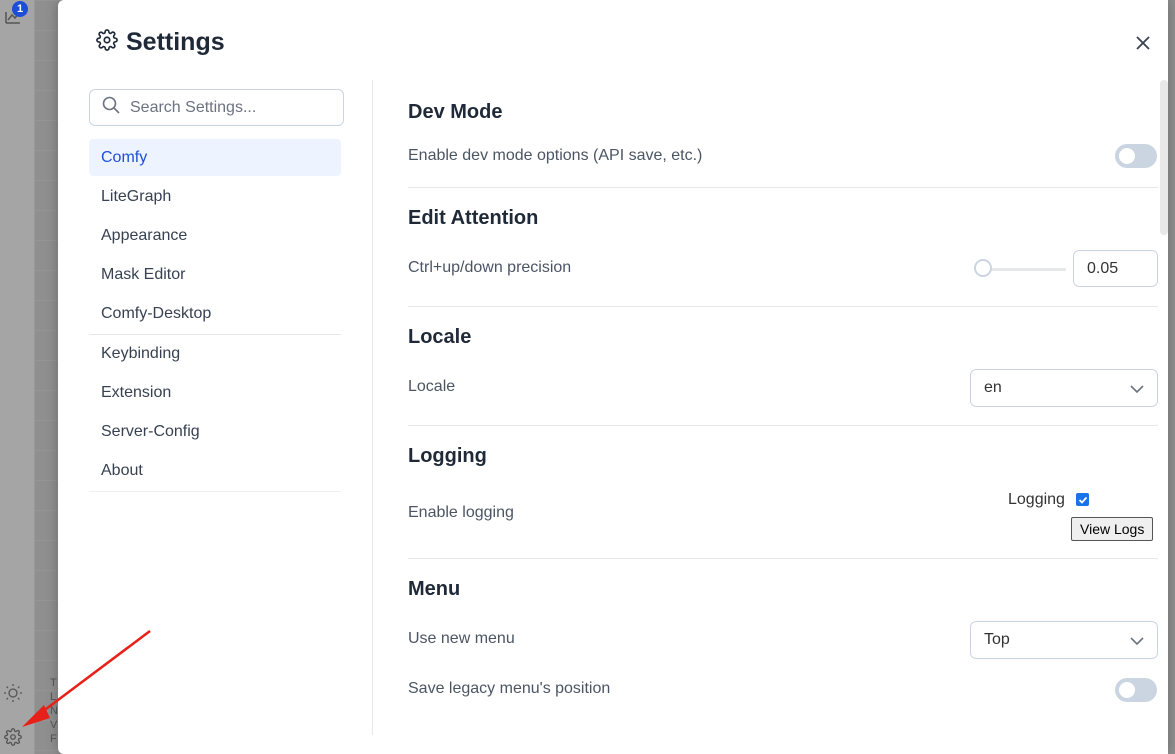 This screenshot has width=1175, height=754. I want to click on annotation-arrow-icon, so click(86, 678).